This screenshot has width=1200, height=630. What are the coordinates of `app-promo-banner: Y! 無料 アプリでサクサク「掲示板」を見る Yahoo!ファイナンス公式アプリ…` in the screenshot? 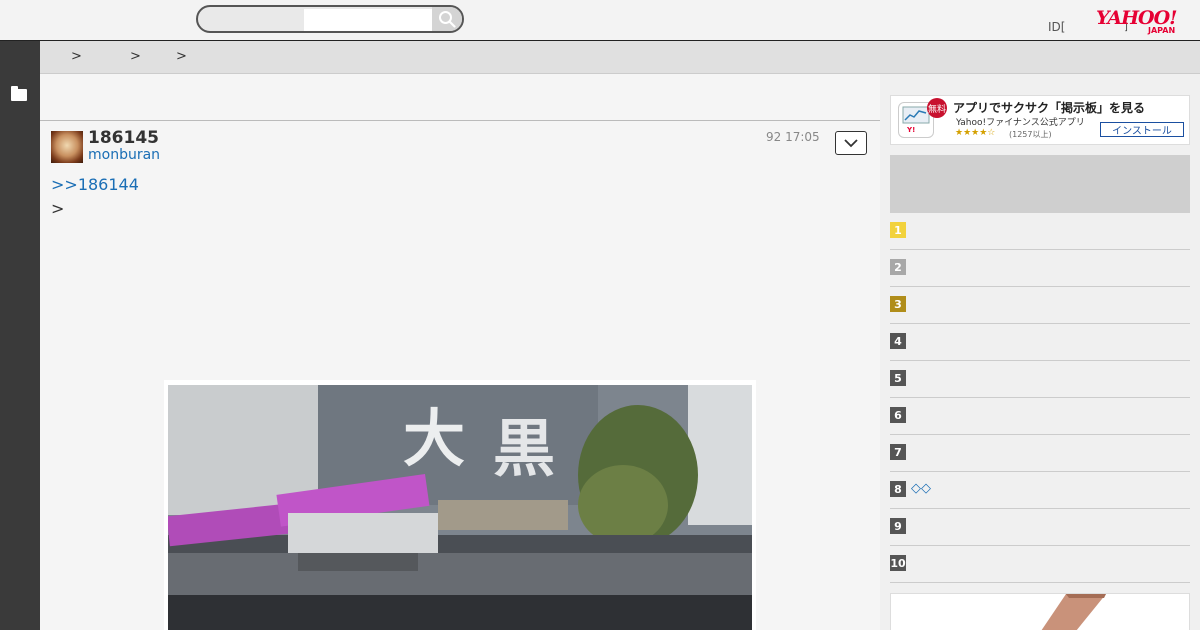 It's located at (1040, 120).